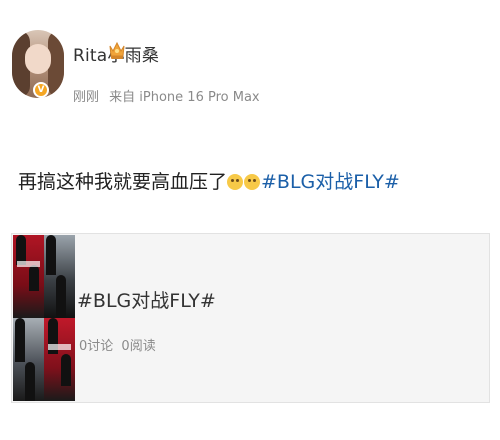 This screenshot has height=440, width=500. What do you see at coordinates (146, 299) in the screenshot?
I see `topic-card-title: #BLG对战FLY#` at bounding box center [146, 299].